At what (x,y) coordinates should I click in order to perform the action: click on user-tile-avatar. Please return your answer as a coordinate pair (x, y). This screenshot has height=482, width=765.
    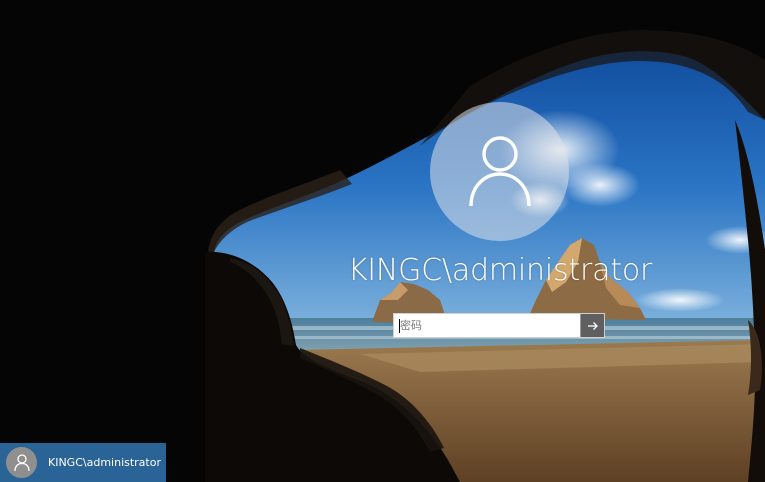
    Looking at the image, I should click on (21, 462).